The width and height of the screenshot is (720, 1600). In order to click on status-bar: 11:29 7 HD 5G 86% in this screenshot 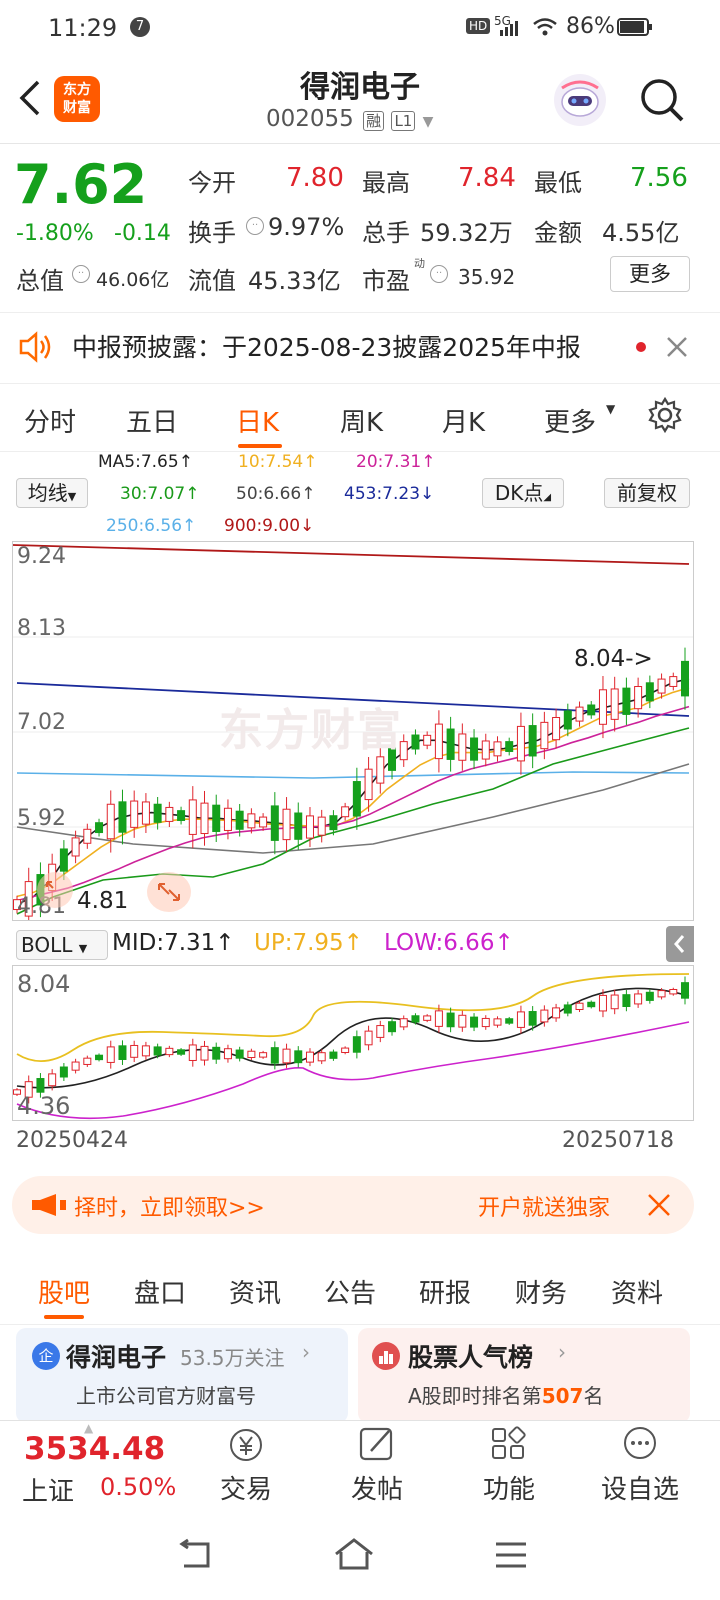, I will do `click(360, 28)`.